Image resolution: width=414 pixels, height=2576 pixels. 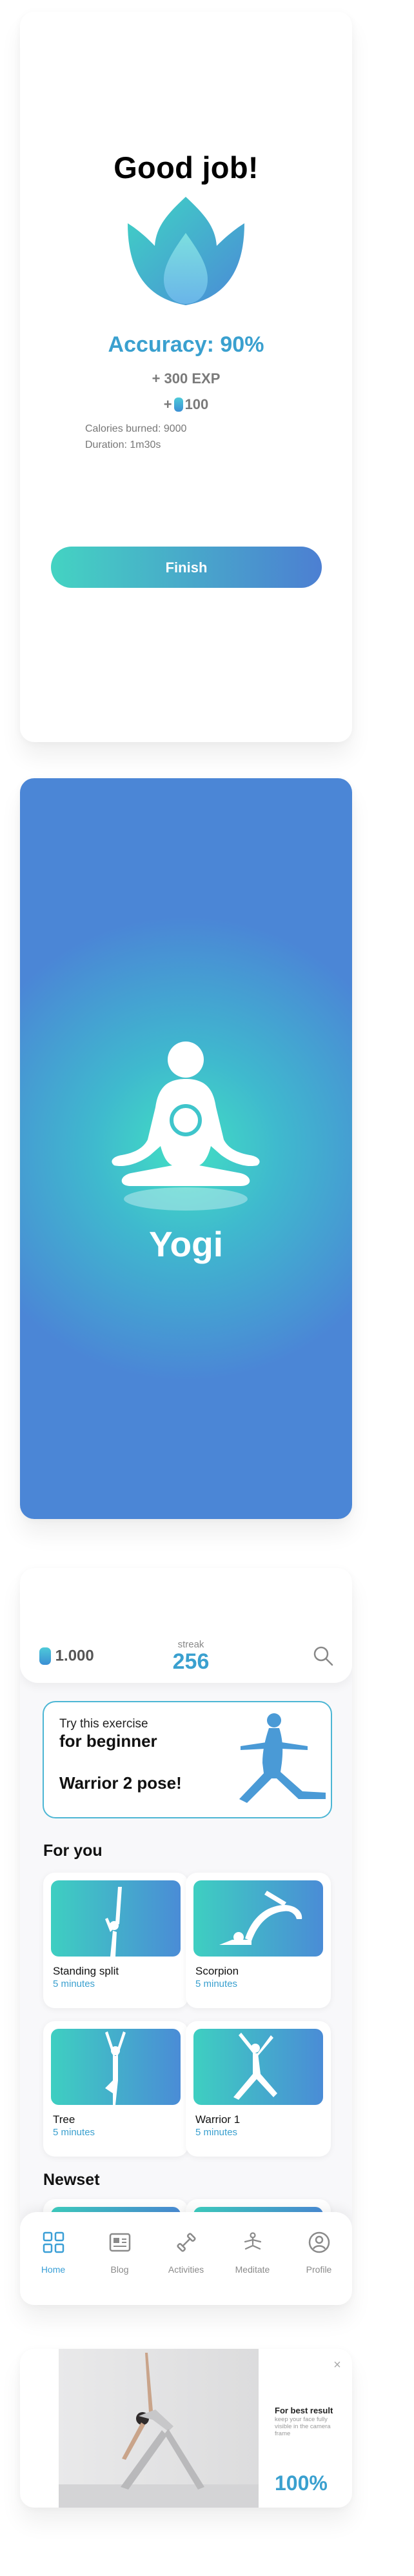 I want to click on accuracy-text: Accuracy: 90%, so click(x=186, y=344).